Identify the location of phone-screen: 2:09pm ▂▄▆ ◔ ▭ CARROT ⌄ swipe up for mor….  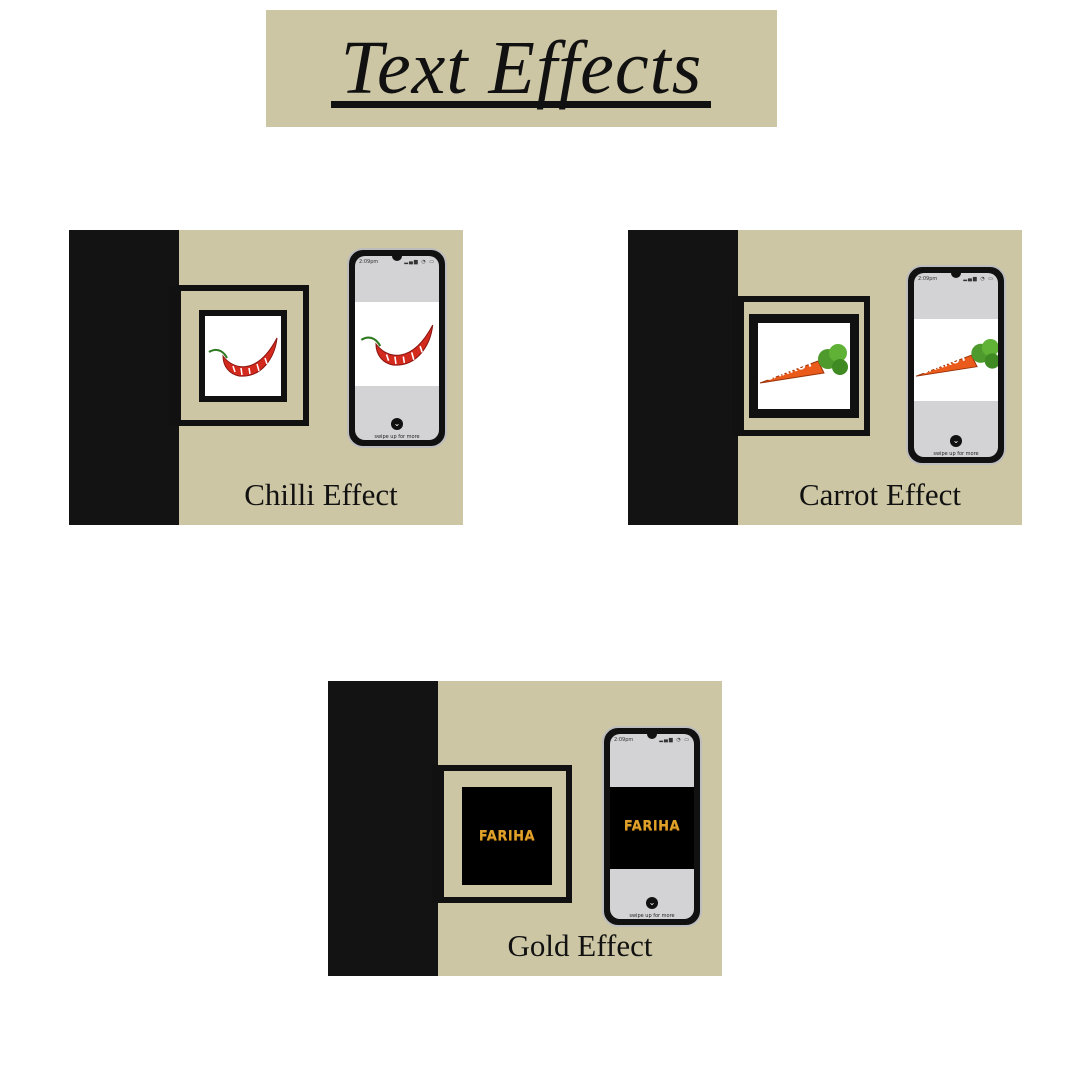
(956, 365).